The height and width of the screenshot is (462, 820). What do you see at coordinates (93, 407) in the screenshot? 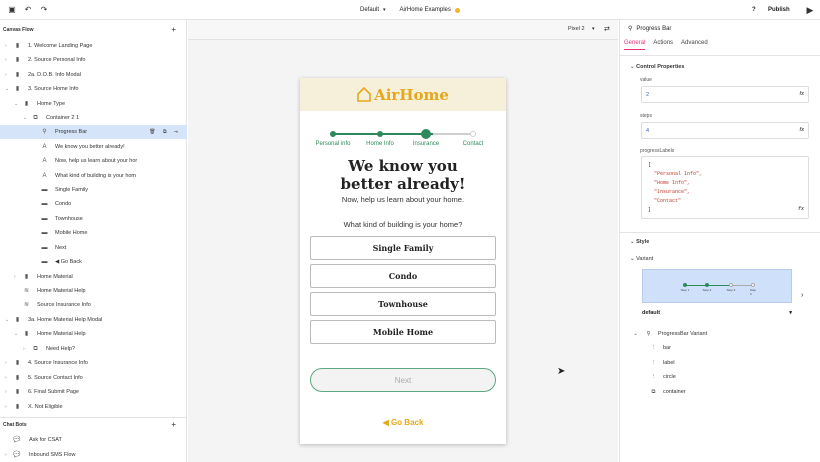
I see `tree-item: › ▮ X. Not Eligible` at bounding box center [93, 407].